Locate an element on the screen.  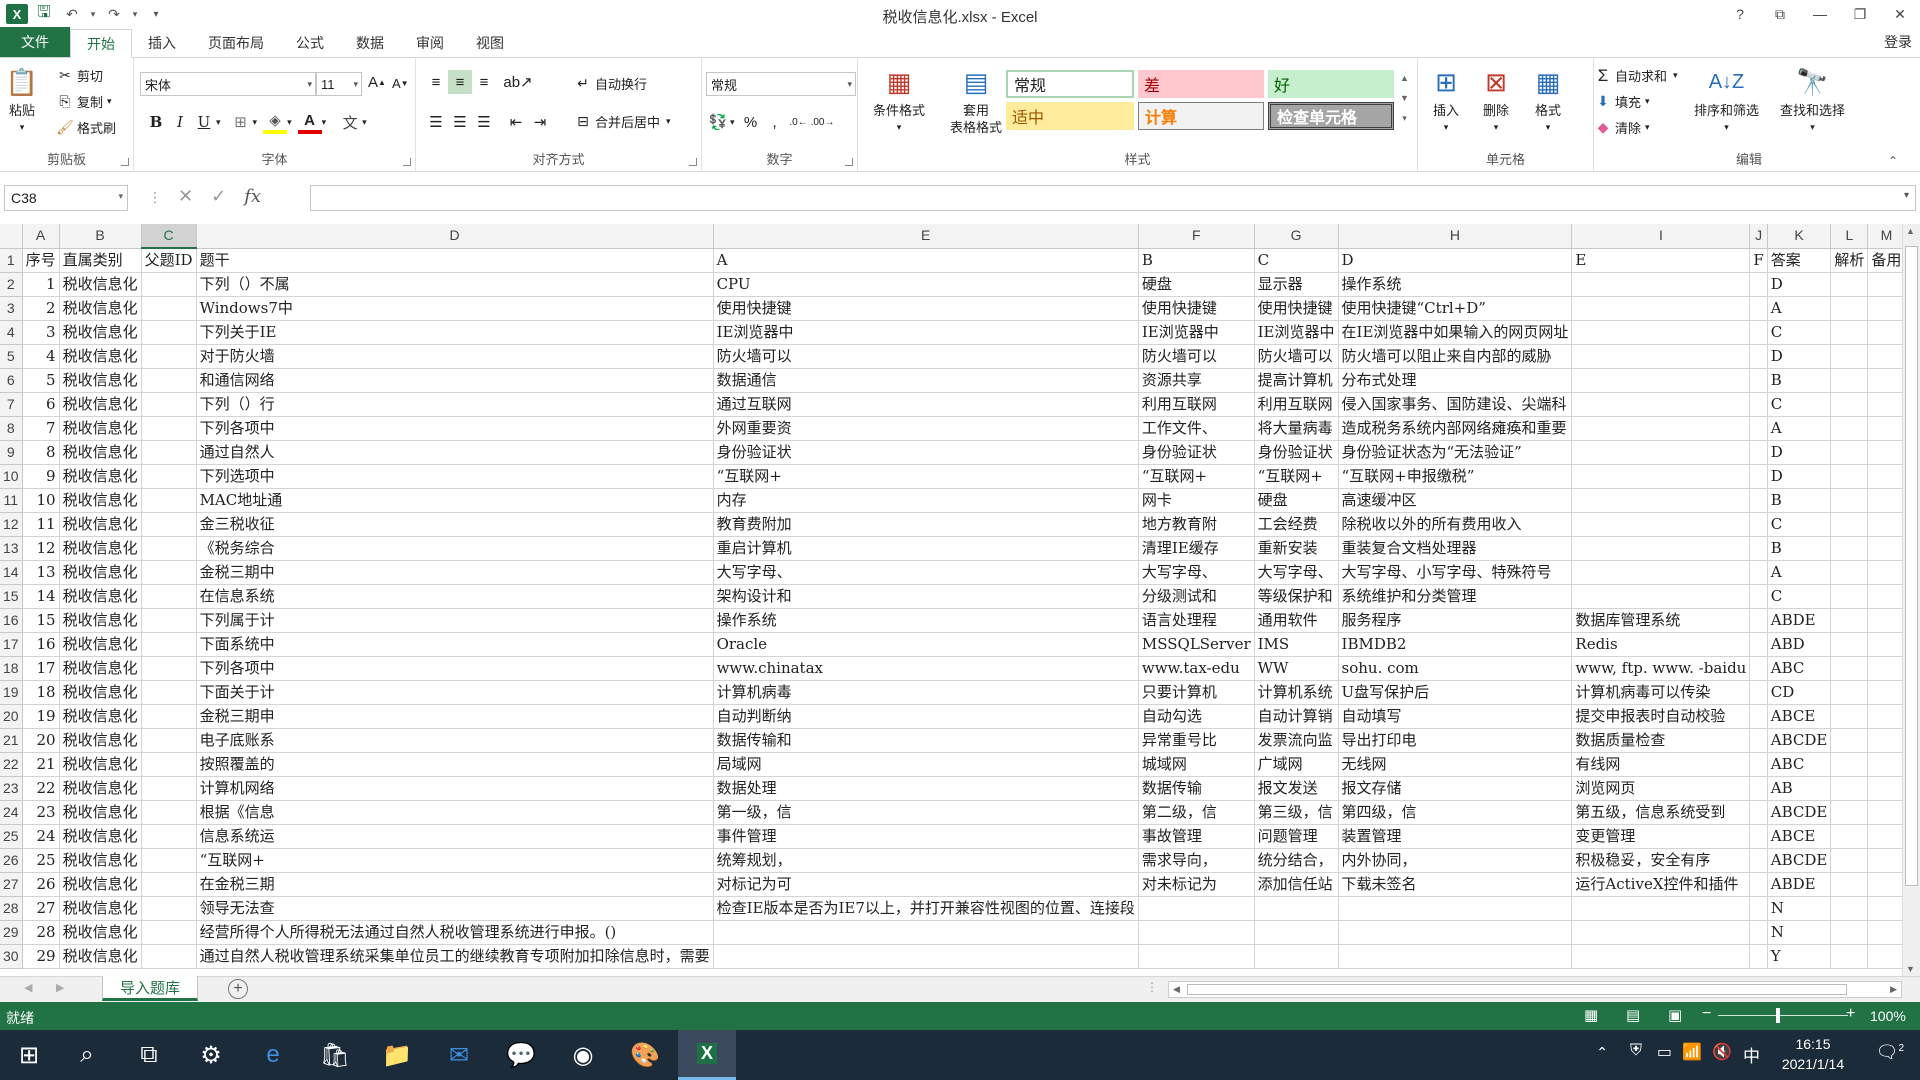
cell-h11: 高速缓冲区 is located at coordinates (1455, 500).